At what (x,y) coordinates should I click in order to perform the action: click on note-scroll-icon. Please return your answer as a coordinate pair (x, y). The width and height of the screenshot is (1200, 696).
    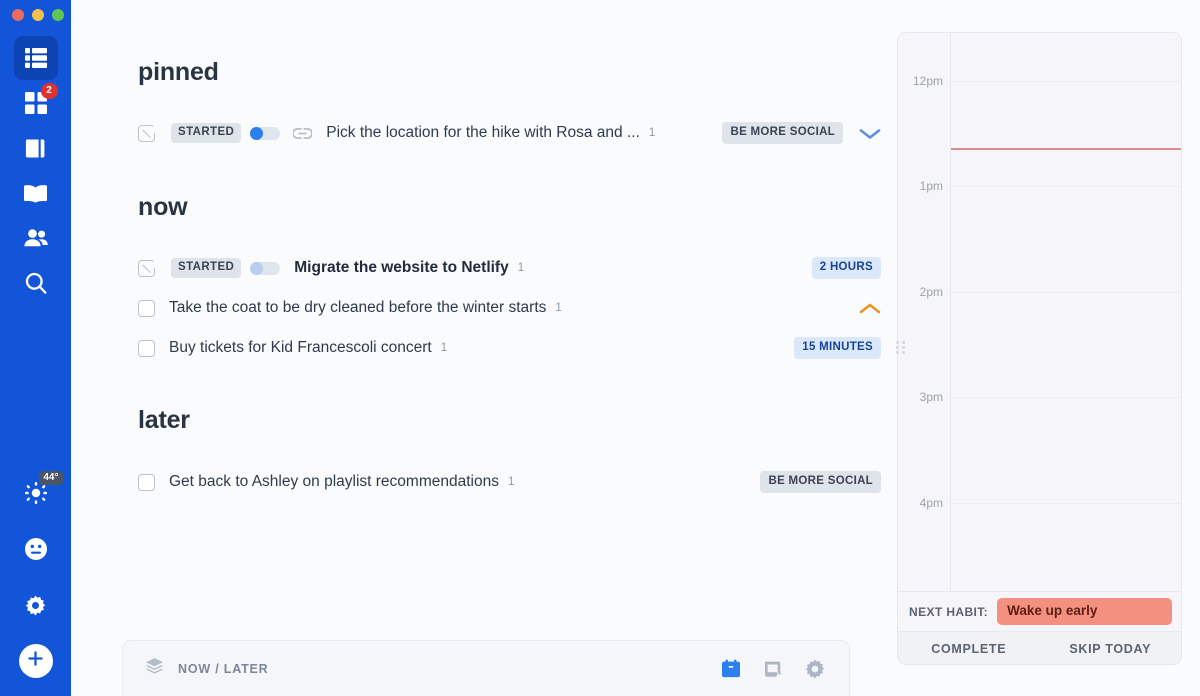
    Looking at the image, I should click on (773, 669).